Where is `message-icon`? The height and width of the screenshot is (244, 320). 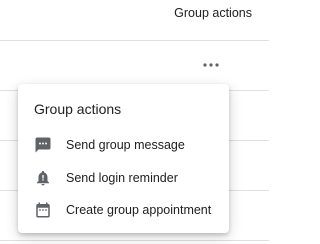
message-icon is located at coordinates (43, 145).